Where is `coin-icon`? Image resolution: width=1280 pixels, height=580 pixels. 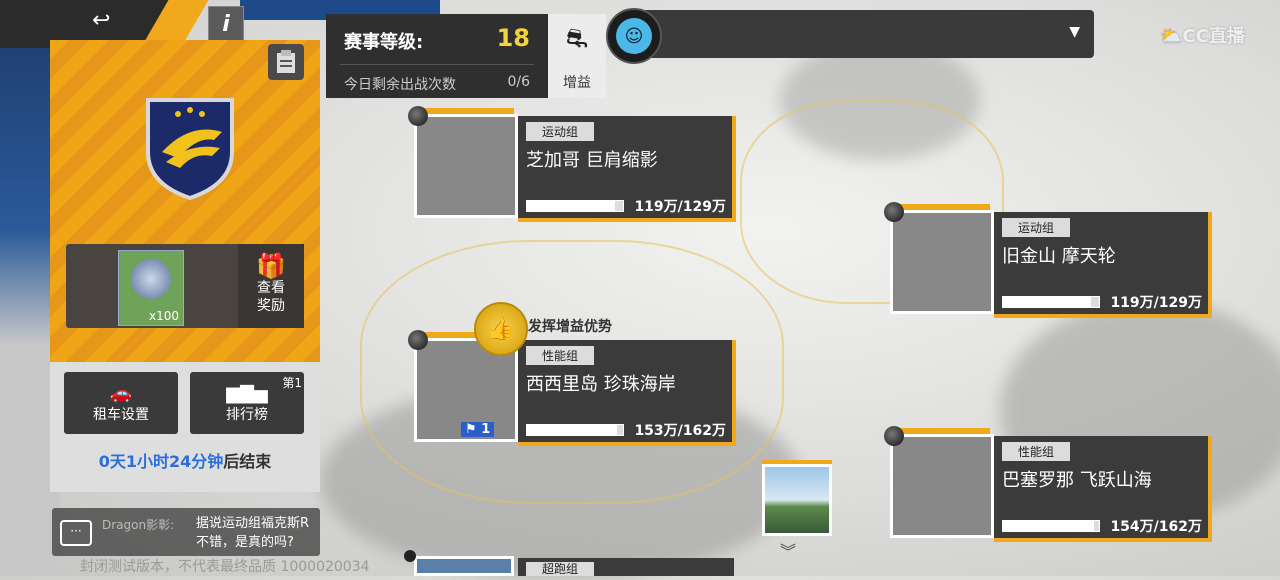
coin-icon is located at coordinates (151, 279).